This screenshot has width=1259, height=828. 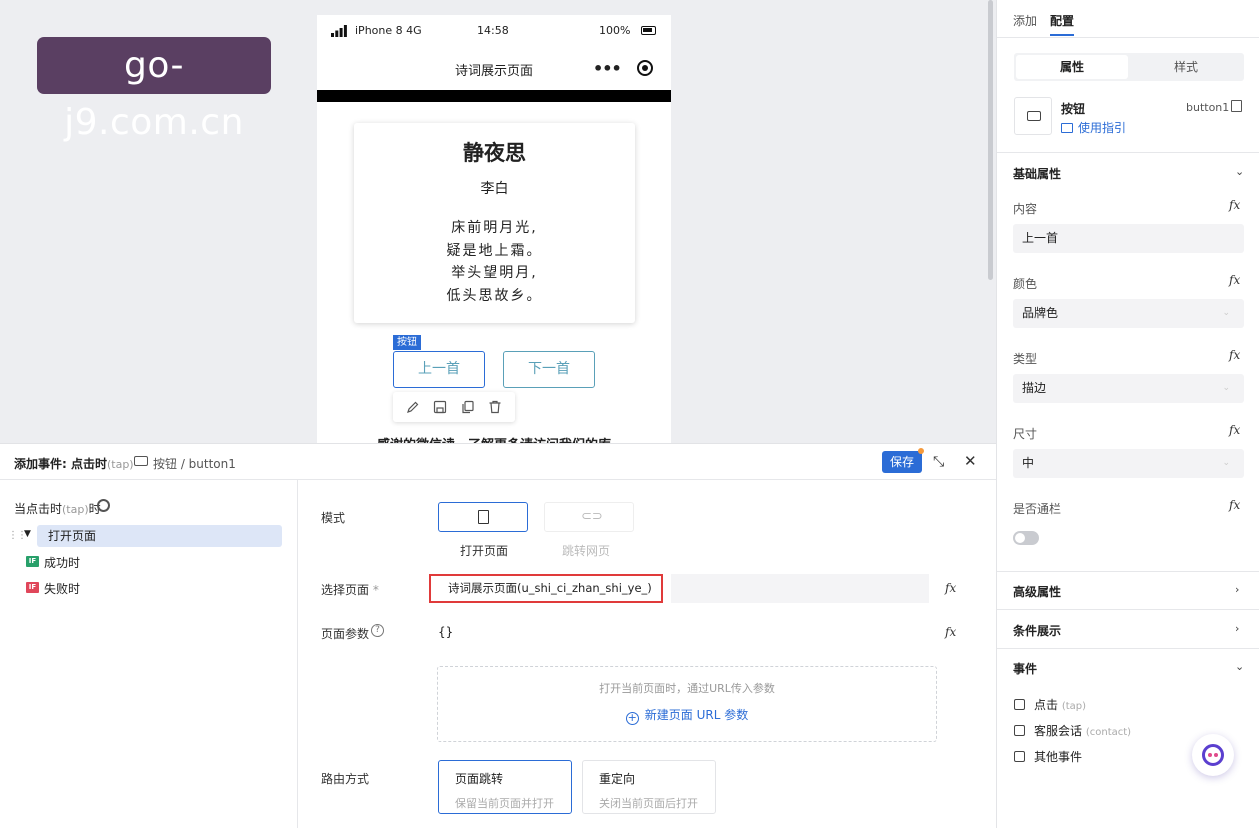 I want to click on event-tap-row: 点击 (tap), so click(x=1050, y=704).